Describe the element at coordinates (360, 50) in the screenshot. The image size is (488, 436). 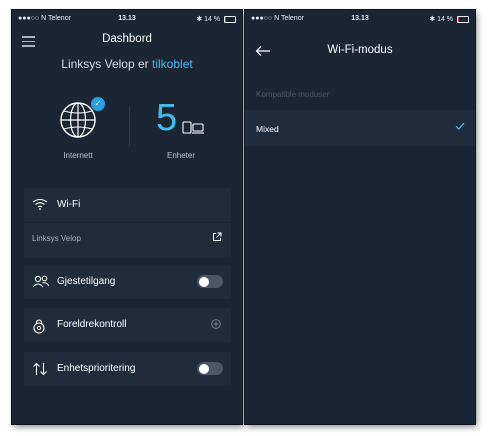
I see `page-title: Wi-Fi-modus` at that location.